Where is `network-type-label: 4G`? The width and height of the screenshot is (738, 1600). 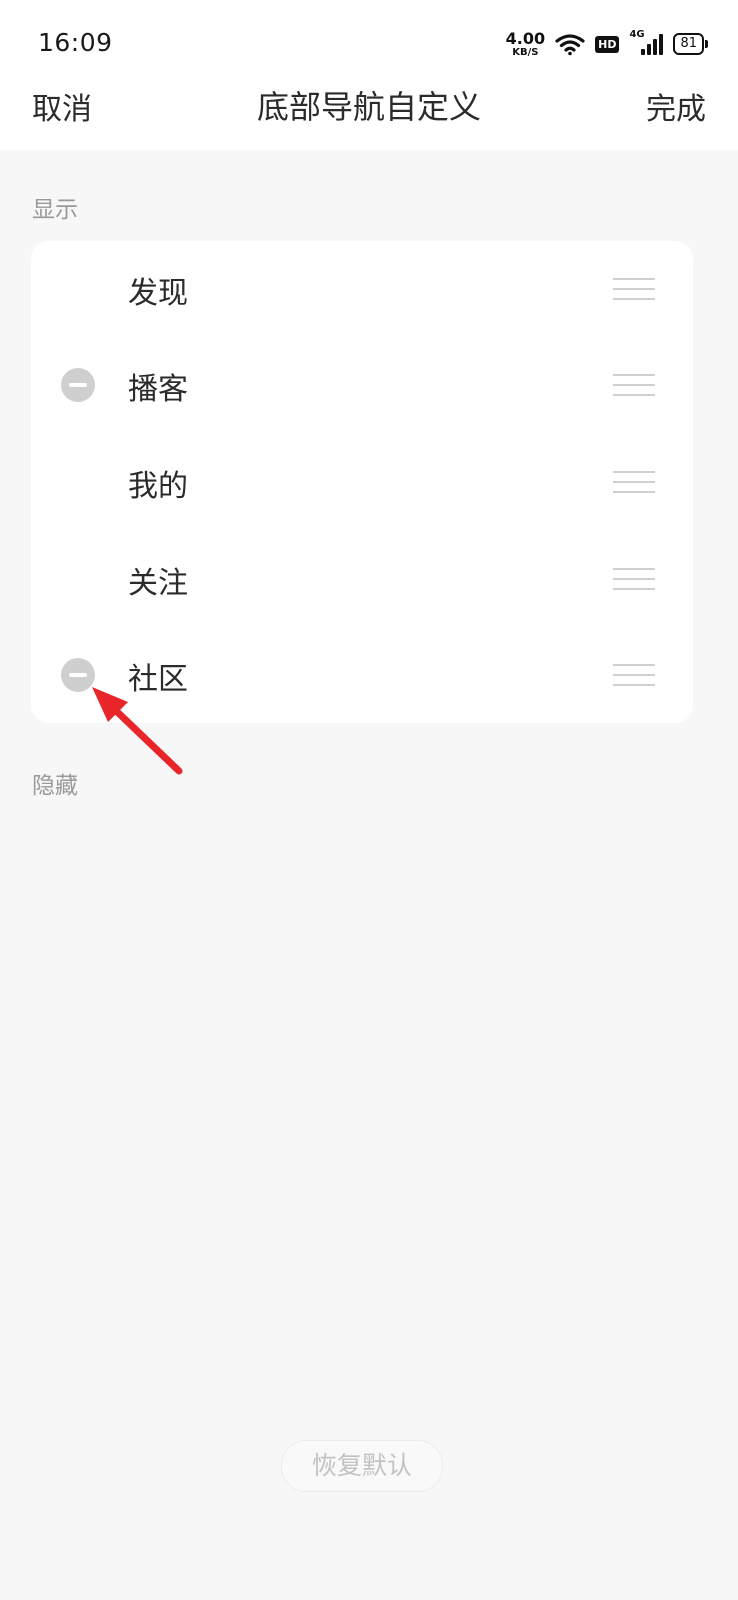 network-type-label: 4G is located at coordinates (637, 34).